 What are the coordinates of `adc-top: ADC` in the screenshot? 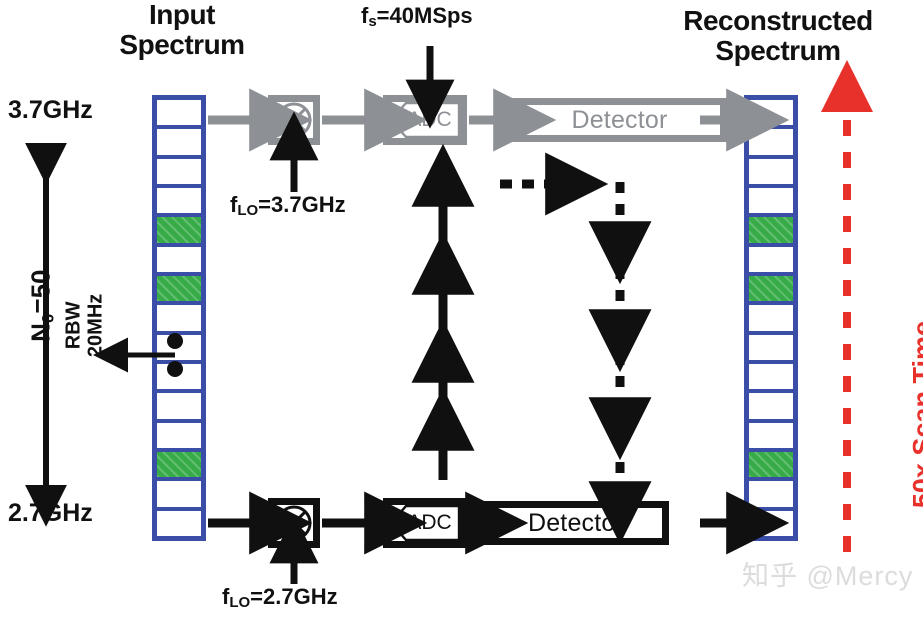 It's located at (425, 120).